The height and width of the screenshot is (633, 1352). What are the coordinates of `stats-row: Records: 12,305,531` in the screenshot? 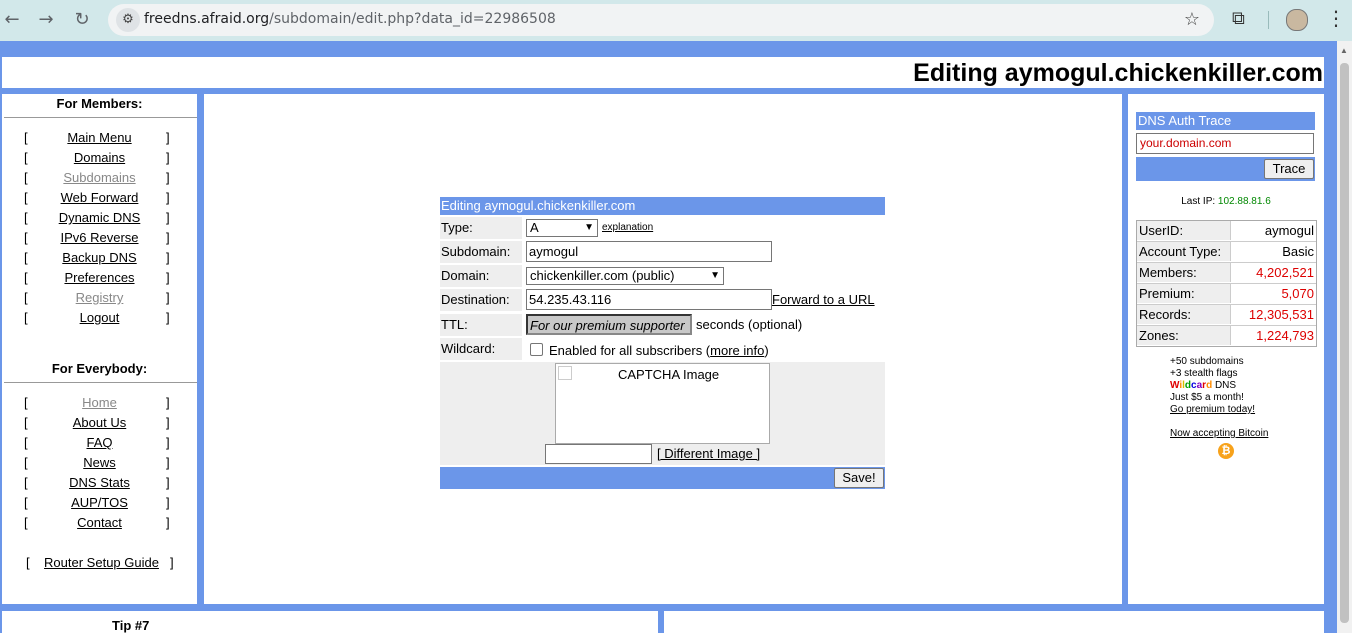 It's located at (1226, 315).